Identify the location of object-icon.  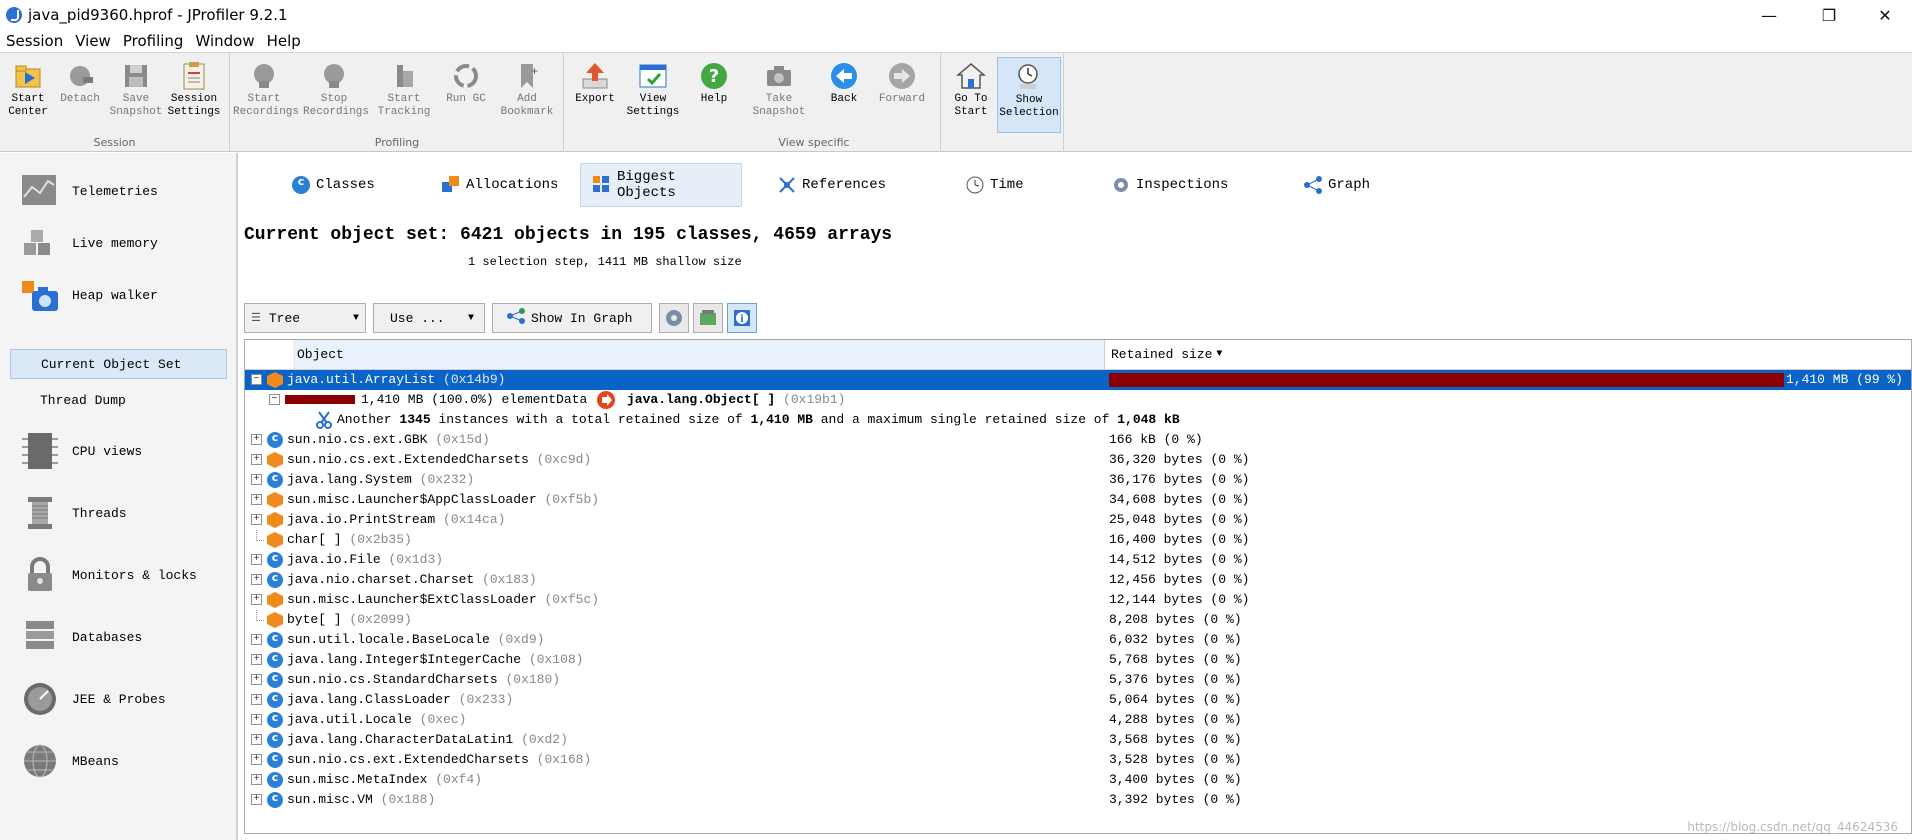
(275, 460).